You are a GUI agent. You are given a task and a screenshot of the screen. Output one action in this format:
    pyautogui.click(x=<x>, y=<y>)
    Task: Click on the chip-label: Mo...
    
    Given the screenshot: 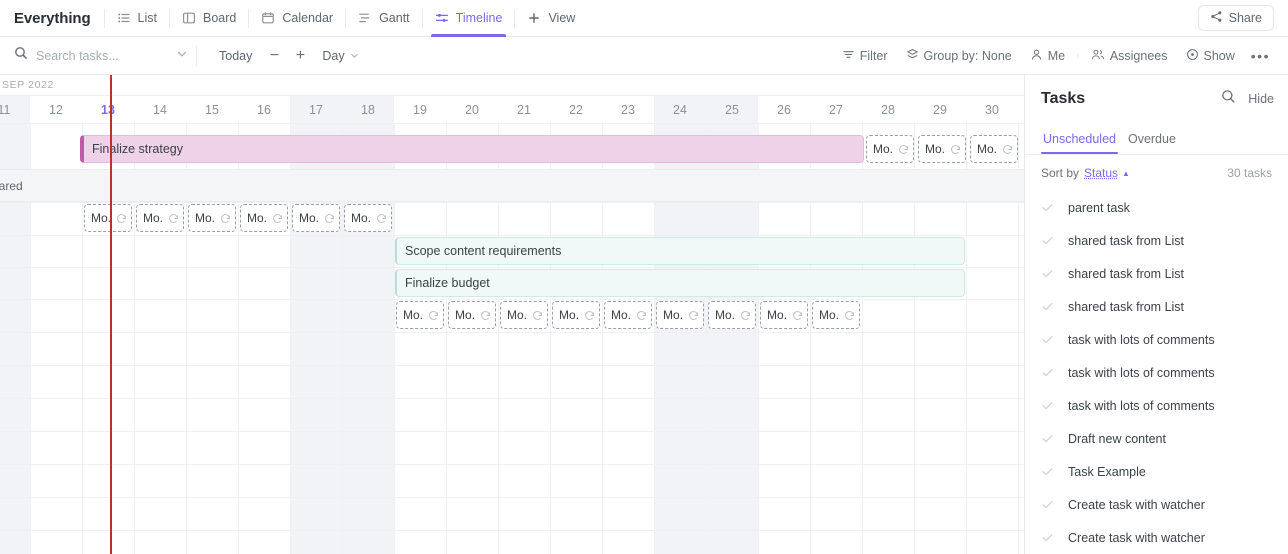 What is the action you would take?
    pyautogui.click(x=257, y=218)
    